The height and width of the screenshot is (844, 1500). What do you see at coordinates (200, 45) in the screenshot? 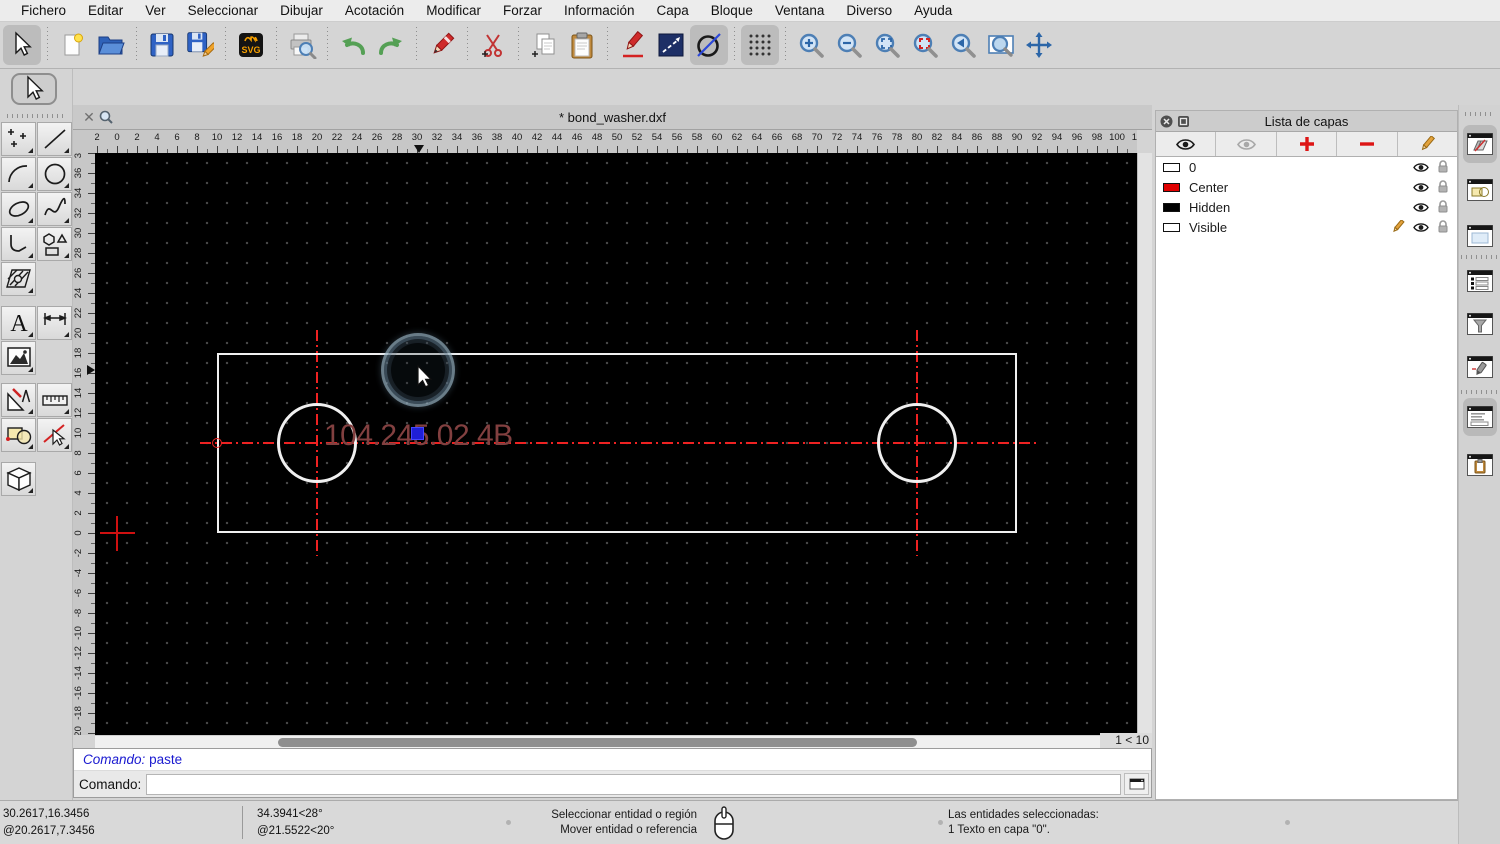
I see `save-as-button` at bounding box center [200, 45].